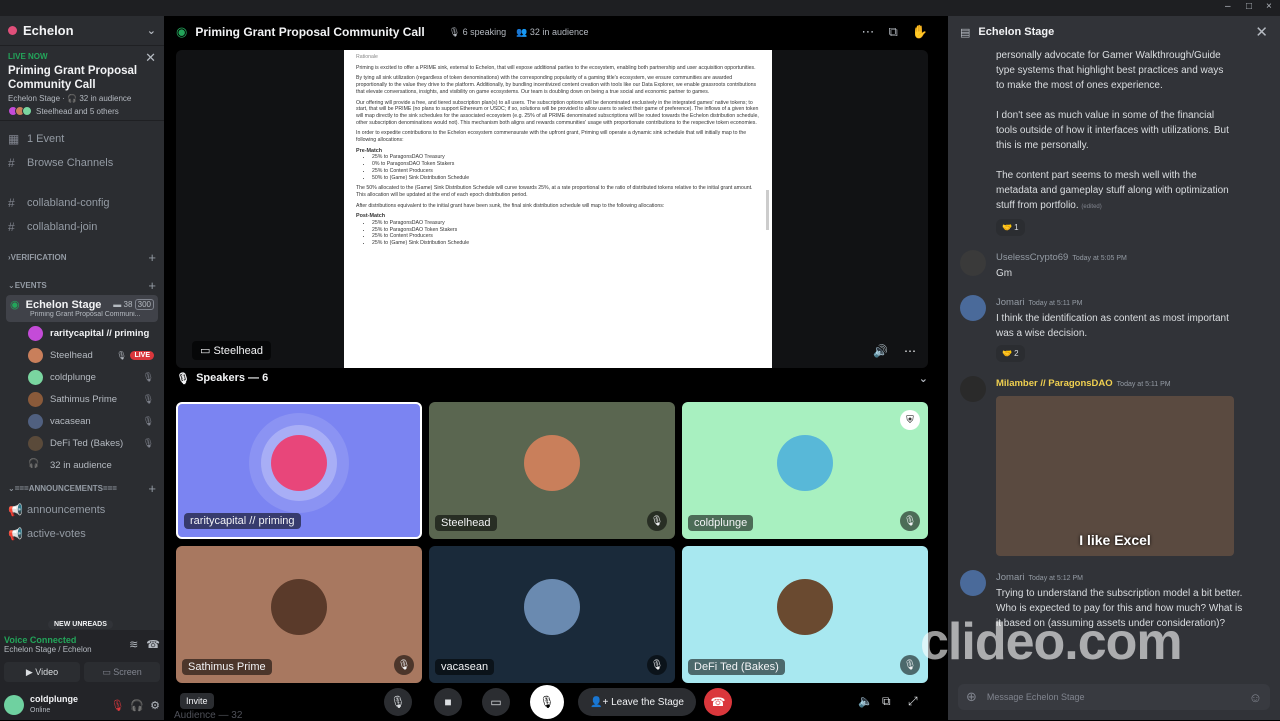  Describe the element at coordinates (865, 701) in the screenshot. I see `volume-icon: 🔈` at that location.